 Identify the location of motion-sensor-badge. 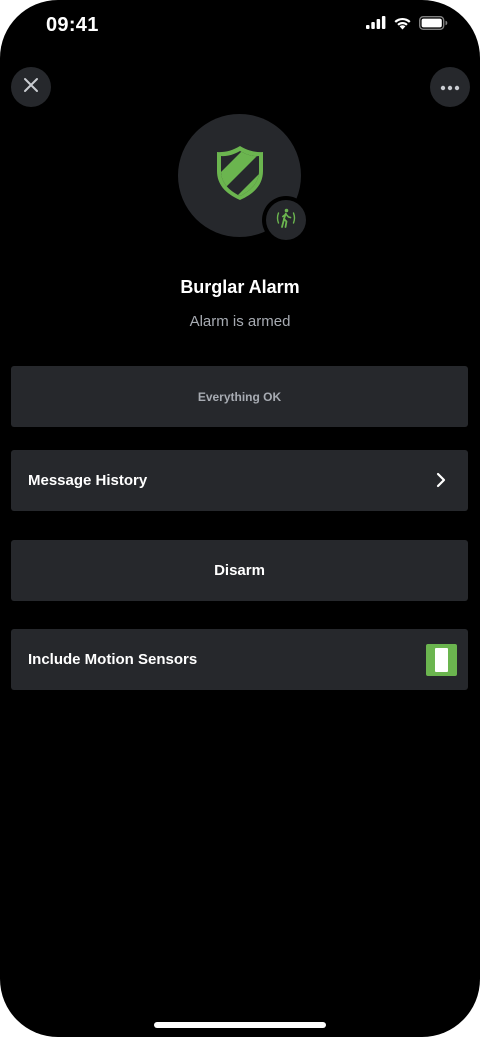
(286, 220).